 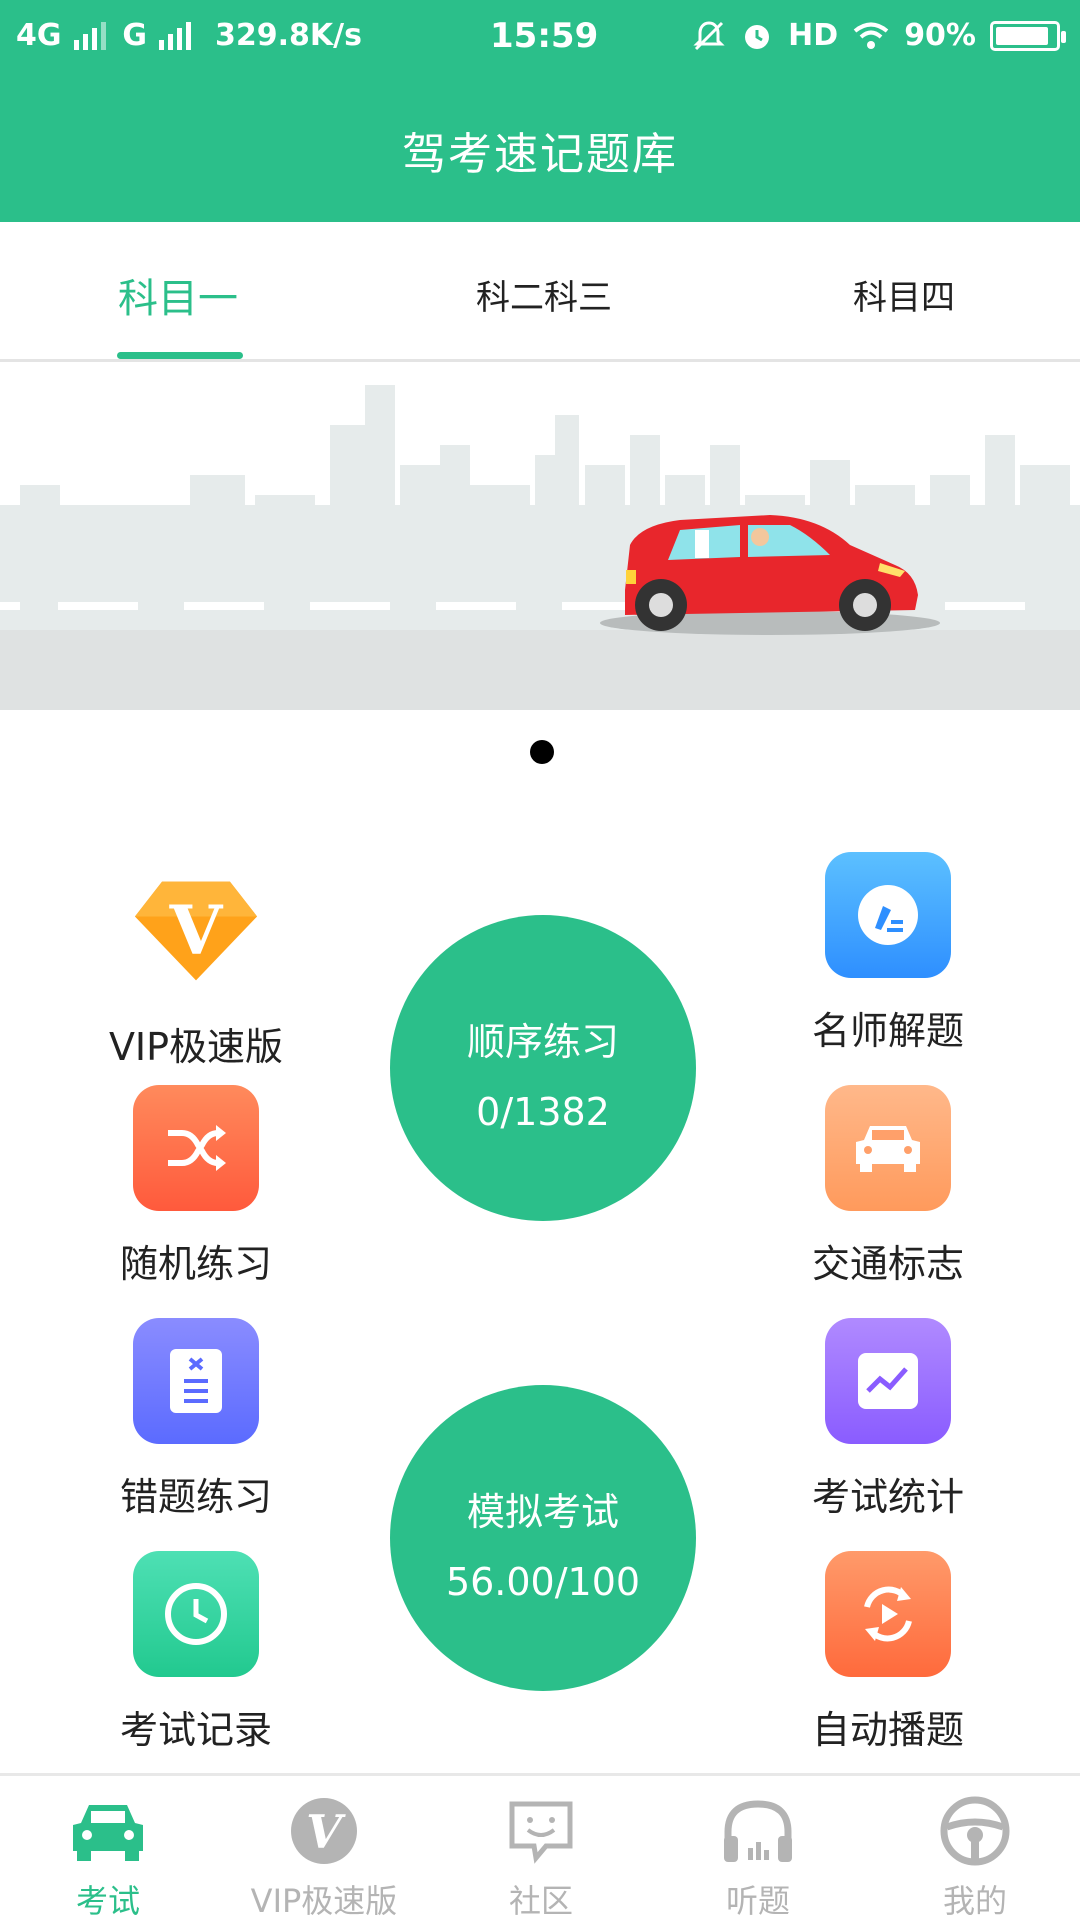 What do you see at coordinates (543, 1538) in the screenshot?
I see `mock-exam-button: 模拟考试 56.00/100` at bounding box center [543, 1538].